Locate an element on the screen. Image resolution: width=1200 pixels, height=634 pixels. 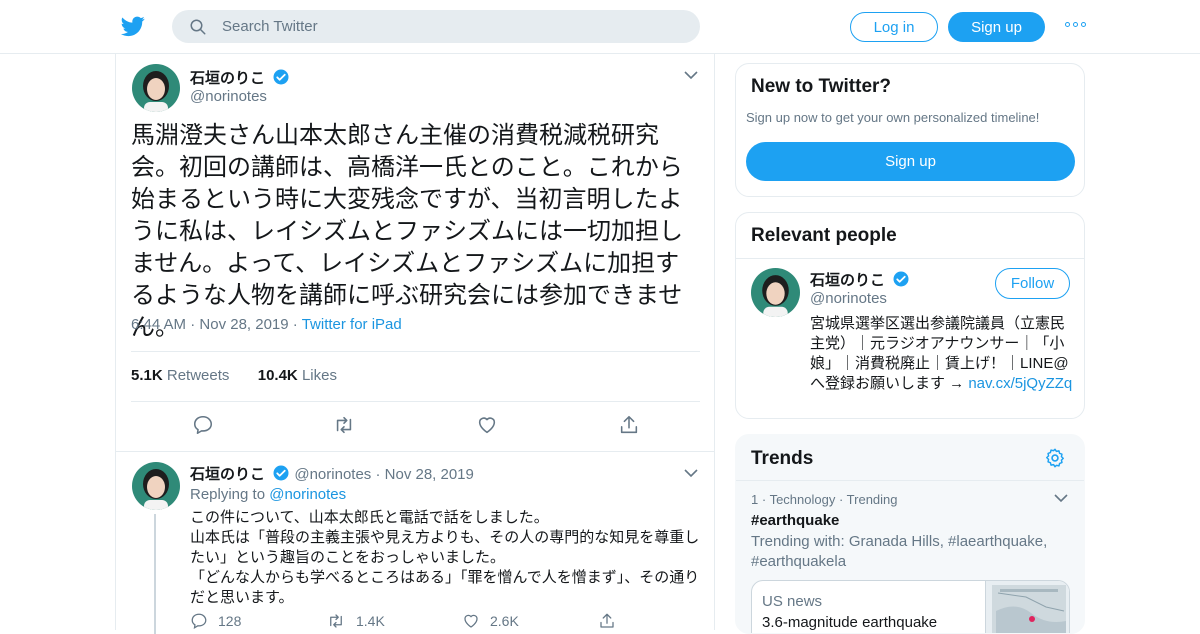
gear-icon is located at coordinates (1055, 458).